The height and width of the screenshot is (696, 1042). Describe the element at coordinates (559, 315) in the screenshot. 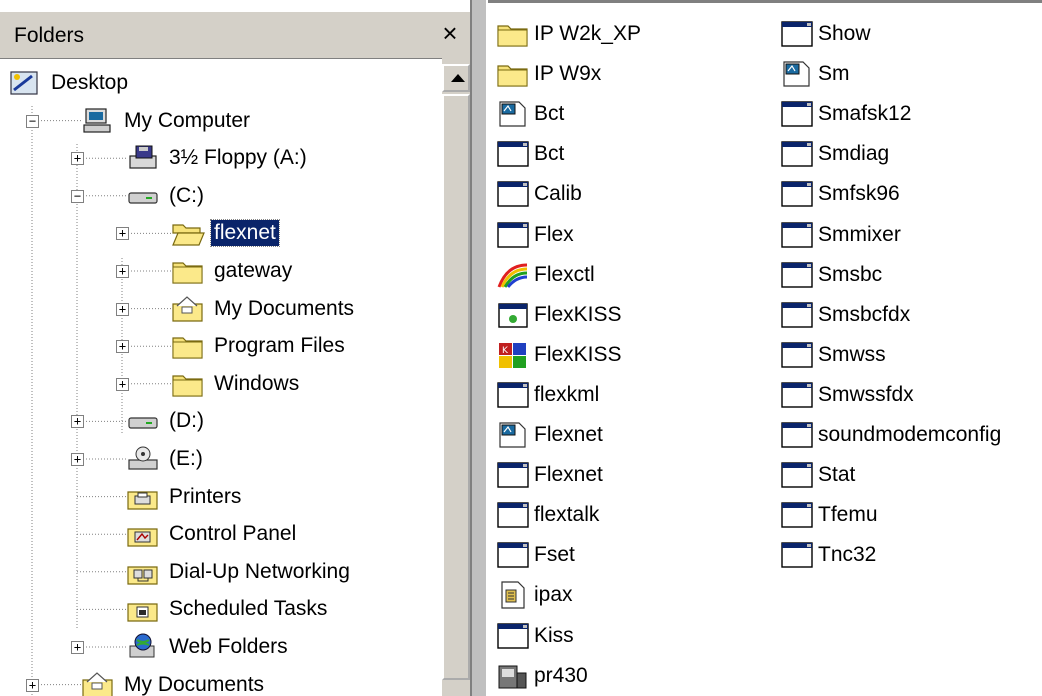

I see `file-item: FlexKISS` at that location.